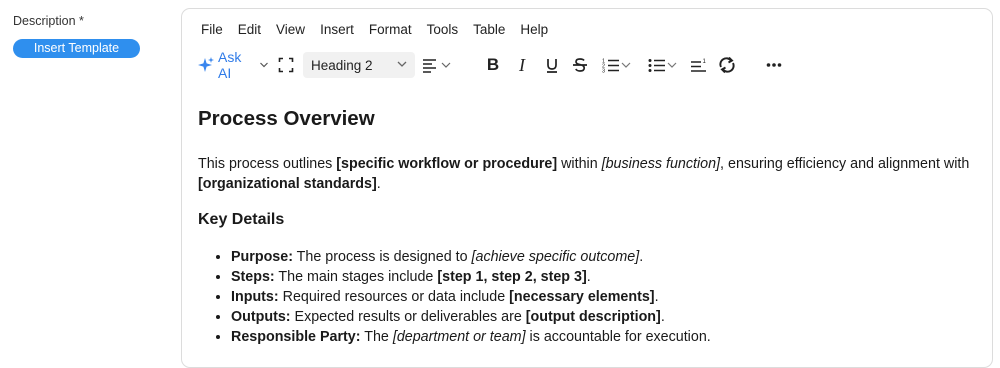 This screenshot has height=368, width=1000. I want to click on bold-text: Steps:, so click(253, 277).